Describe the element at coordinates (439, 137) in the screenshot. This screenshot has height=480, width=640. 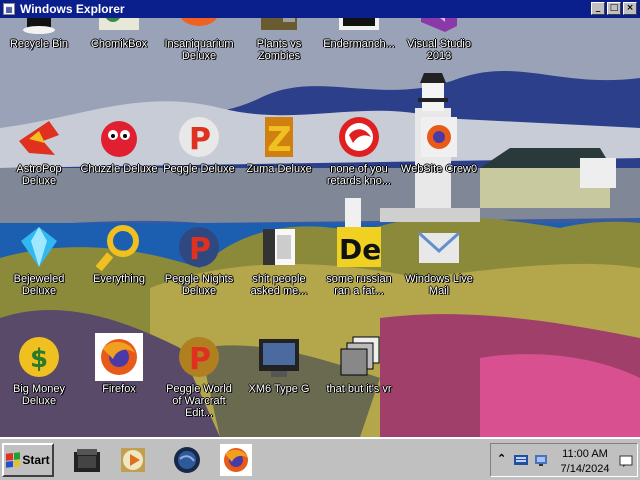
I see `website-icon` at that location.